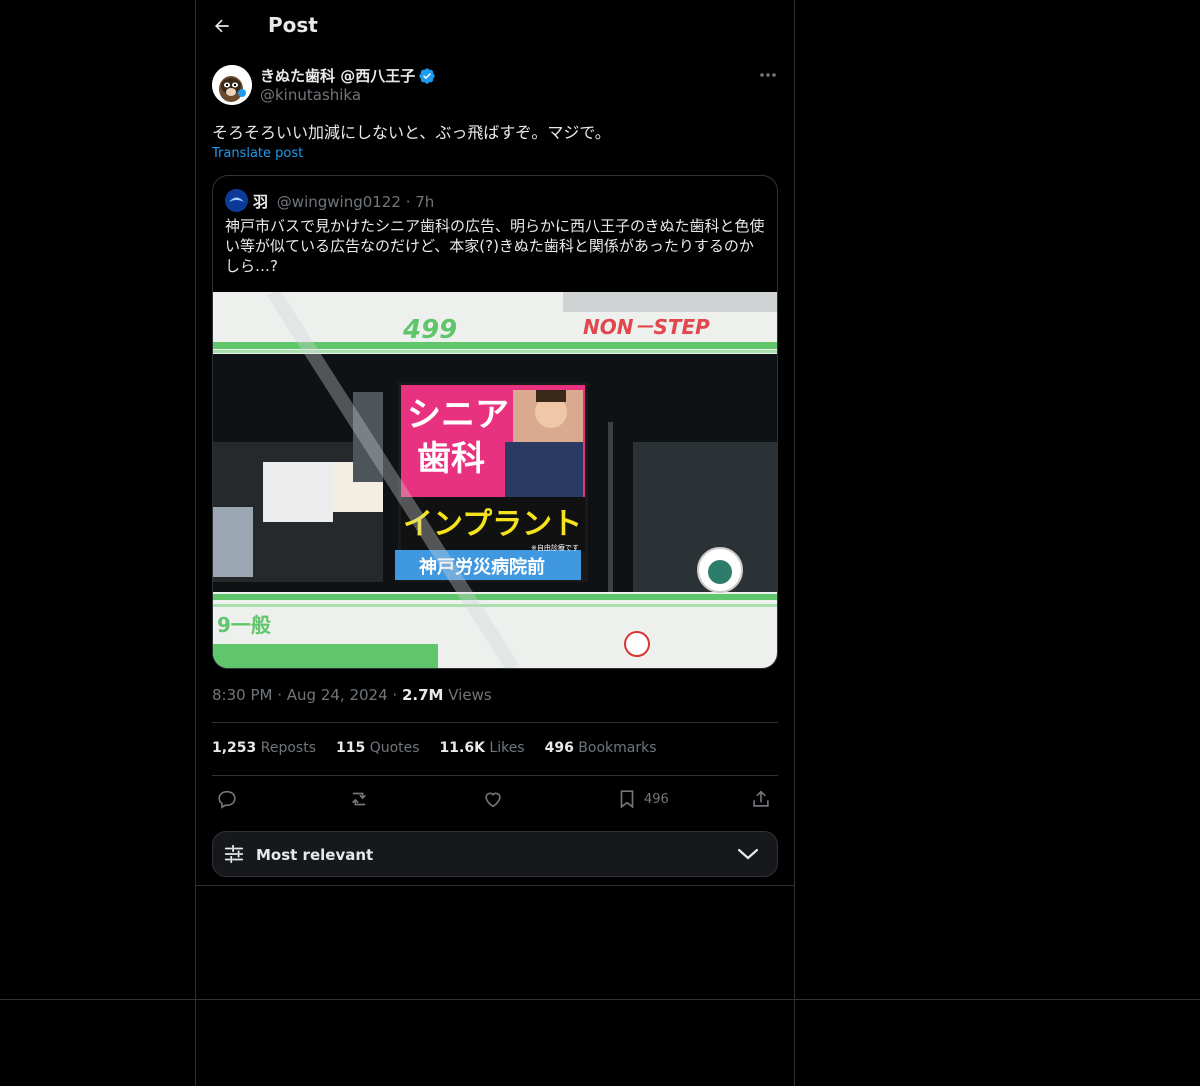 The image size is (1200, 1086). I want to click on likes-stat: 11.6K Likes, so click(482, 748).